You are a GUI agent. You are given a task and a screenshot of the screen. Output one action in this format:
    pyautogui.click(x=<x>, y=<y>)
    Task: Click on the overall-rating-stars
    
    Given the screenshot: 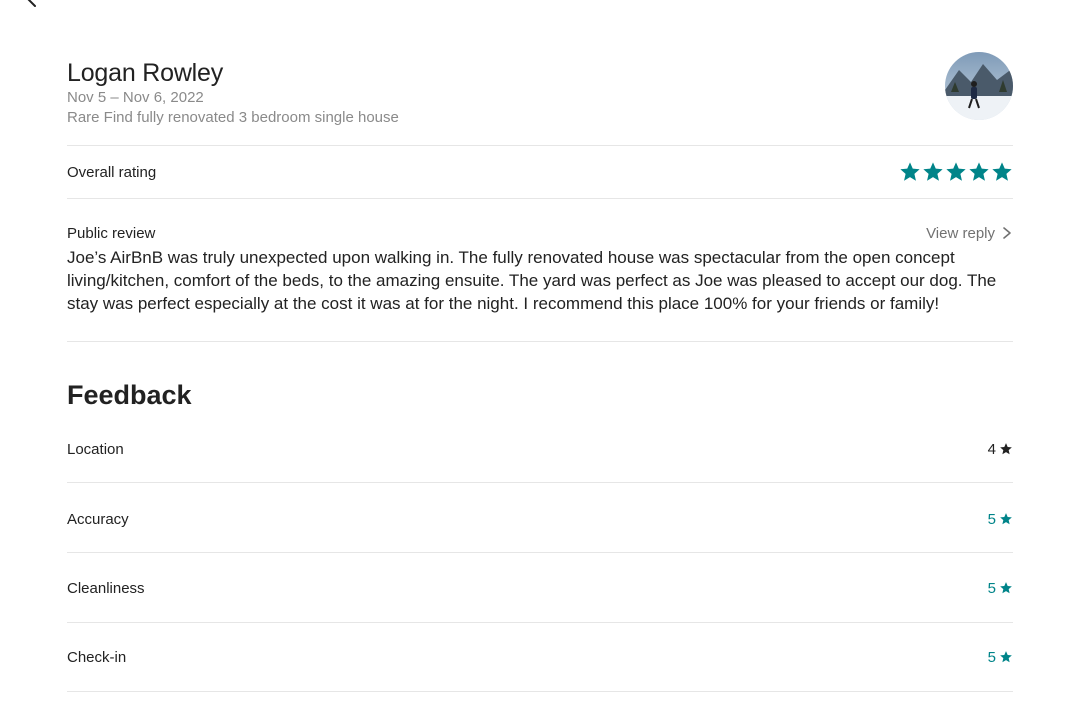 What is the action you would take?
    pyautogui.click(x=956, y=172)
    